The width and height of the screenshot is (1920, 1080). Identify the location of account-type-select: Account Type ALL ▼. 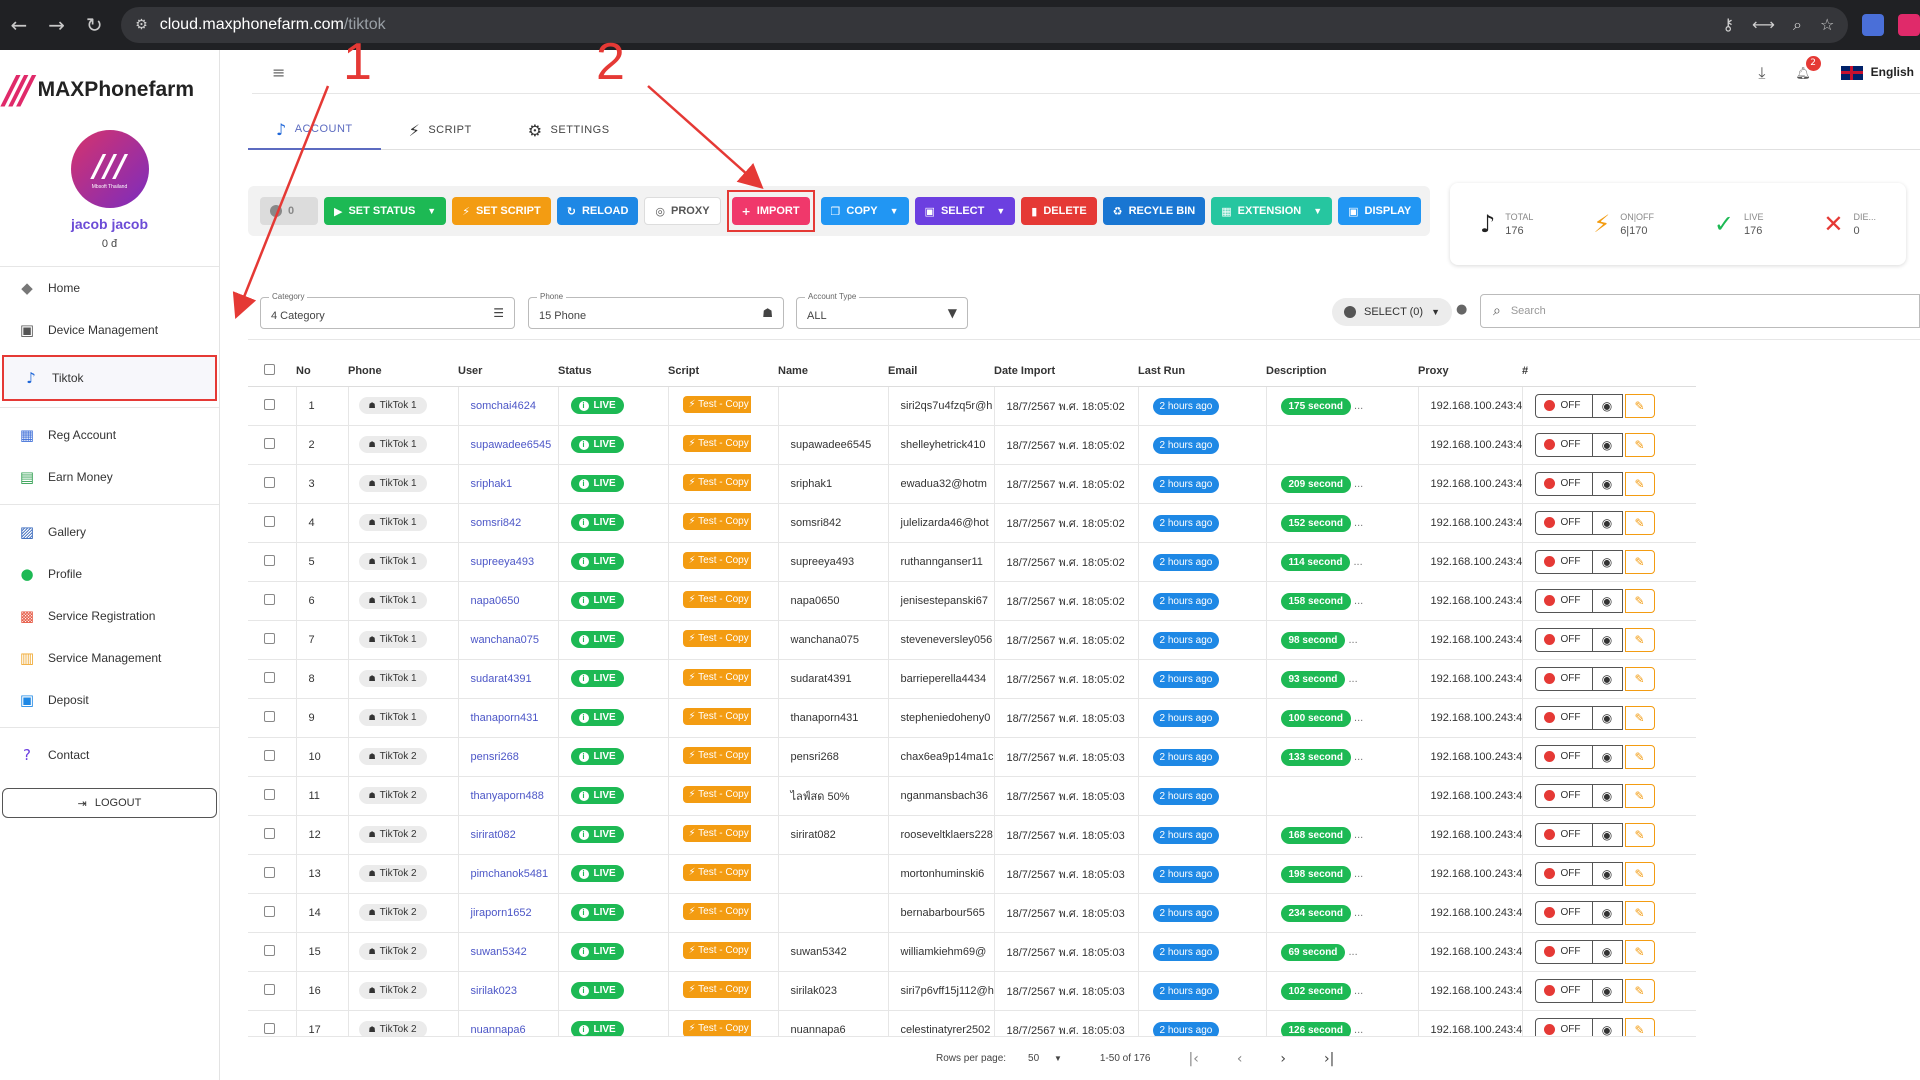
(882, 310).